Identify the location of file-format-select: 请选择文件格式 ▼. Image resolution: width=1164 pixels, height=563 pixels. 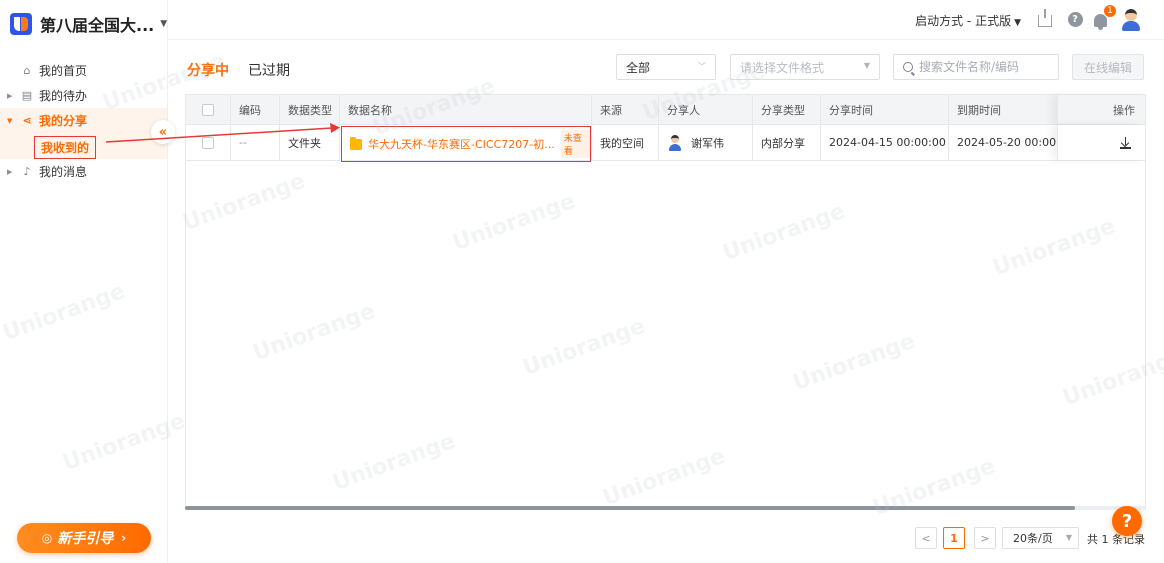
(805, 67).